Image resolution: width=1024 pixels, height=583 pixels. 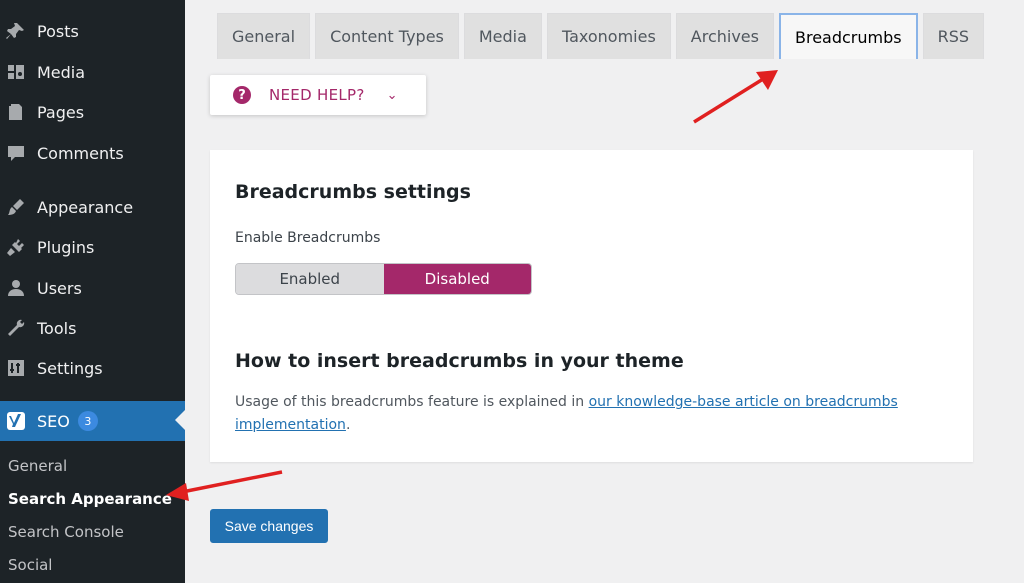 I want to click on notification-badge: 3, so click(x=87, y=421).